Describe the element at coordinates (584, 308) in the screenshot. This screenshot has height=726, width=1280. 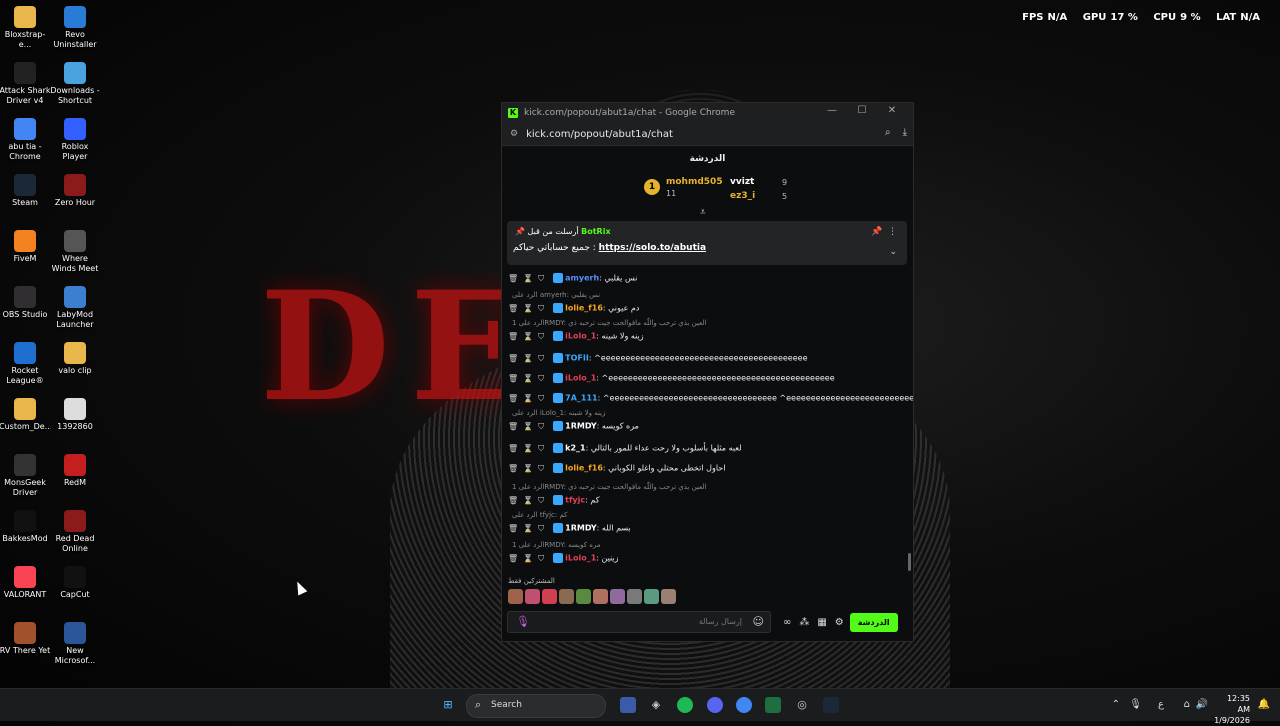
I see `chat-username: lolie_f16` at that location.